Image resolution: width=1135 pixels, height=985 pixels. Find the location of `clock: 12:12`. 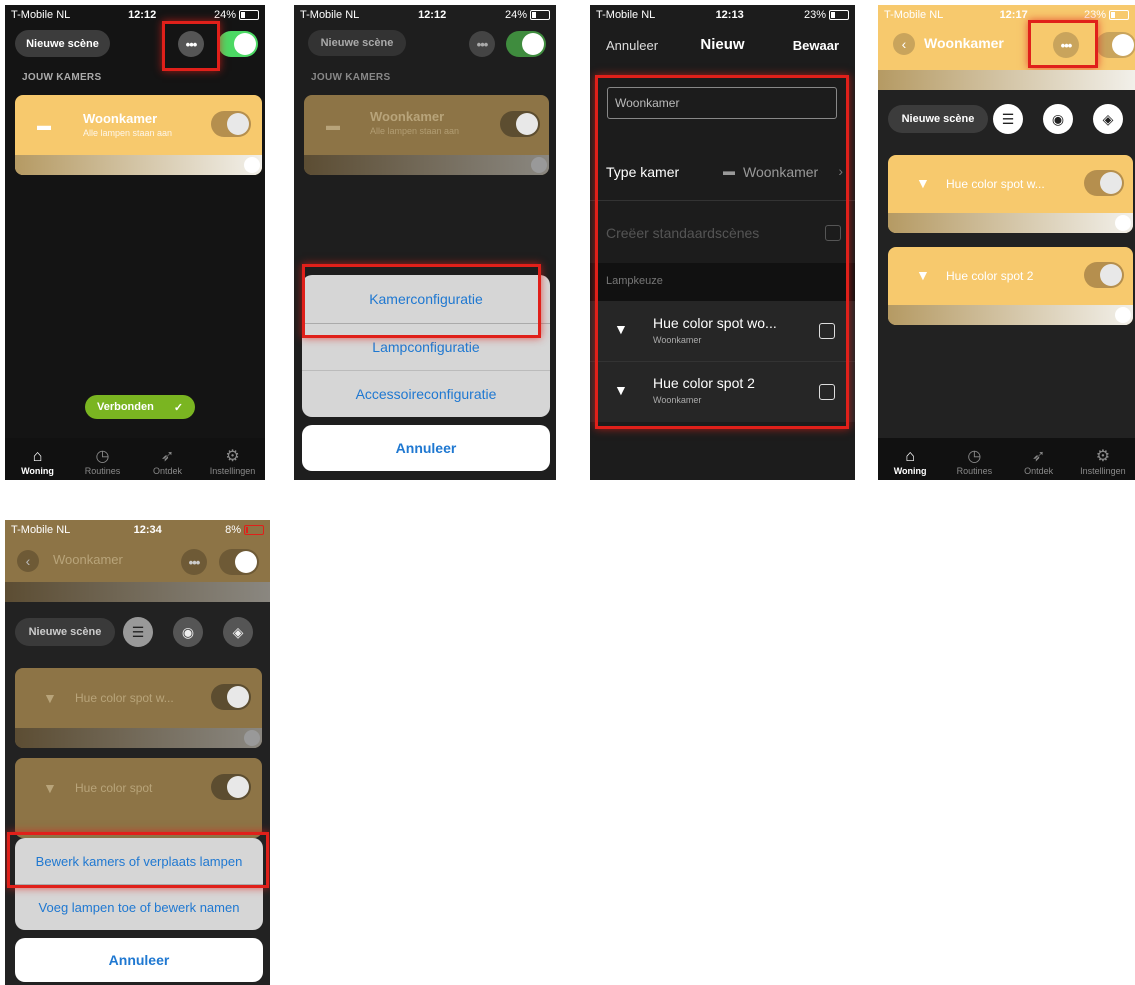

clock: 12:12 is located at coordinates (142, 15).